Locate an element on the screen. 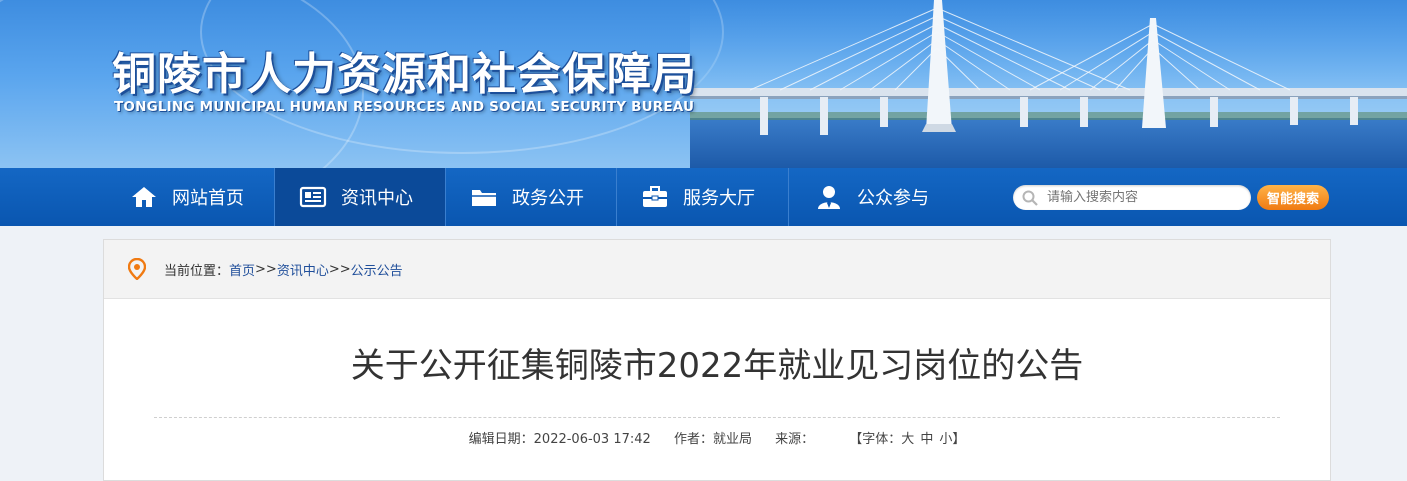 This screenshot has height=481, width=1407. edit-date: 编辑日期：2022-06-03 17:42 is located at coordinates (560, 439).